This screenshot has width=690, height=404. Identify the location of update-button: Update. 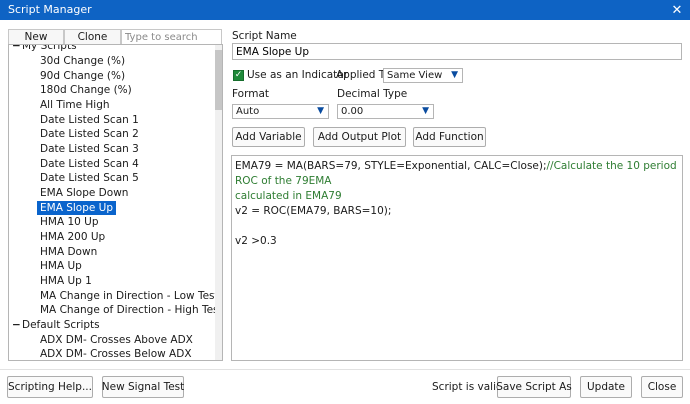
(606, 387).